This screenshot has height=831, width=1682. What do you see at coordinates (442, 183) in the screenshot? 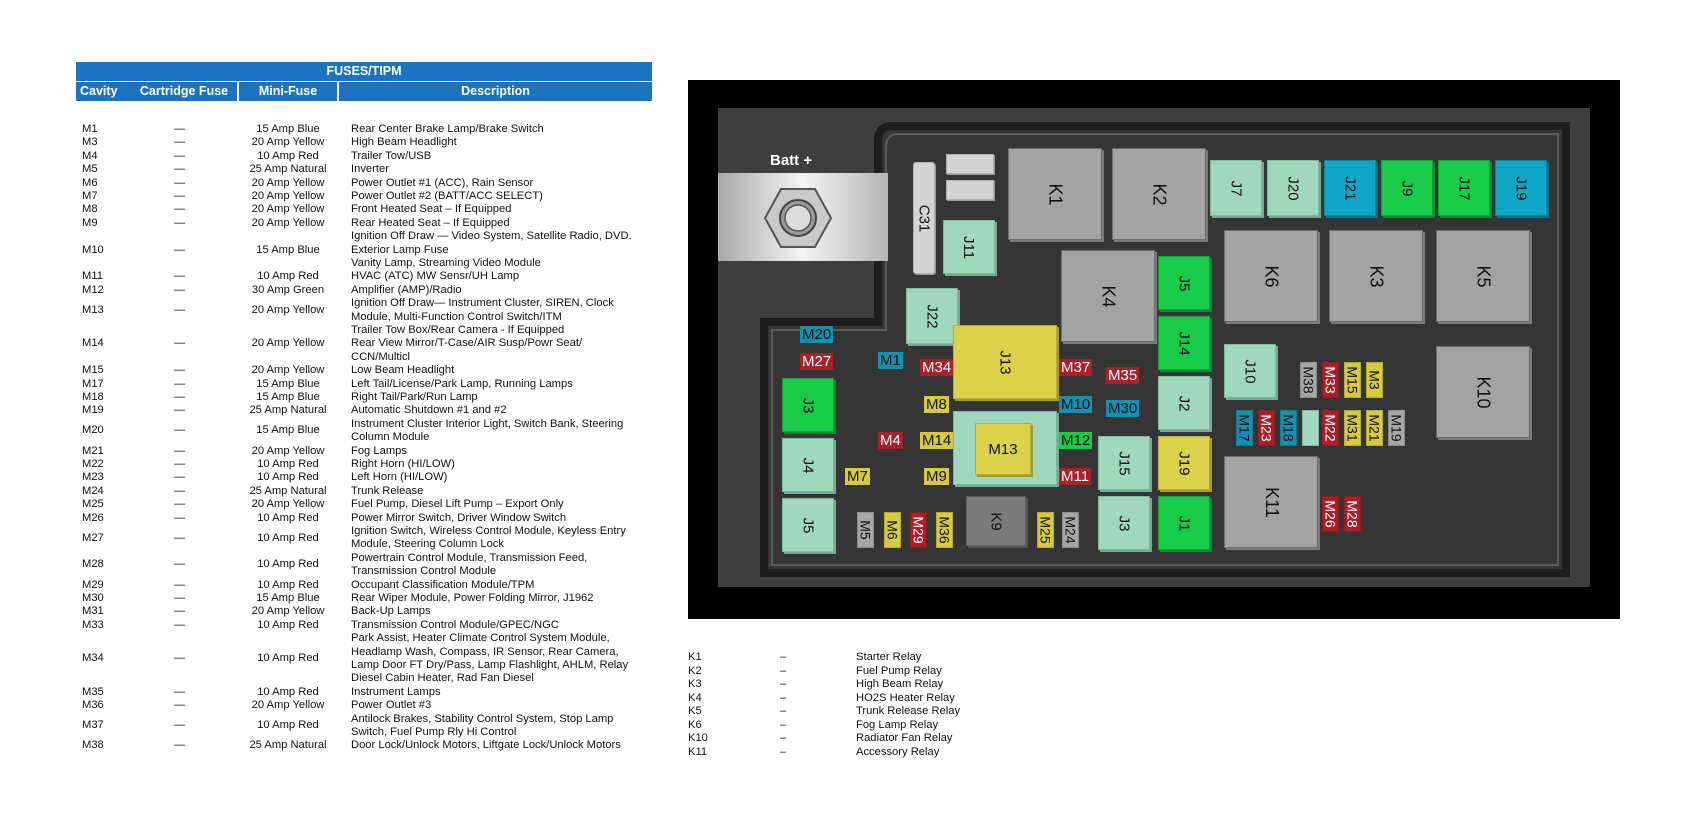
I see `fuse-description: Power Outlet #1 (ACC), Rain Sensor` at bounding box center [442, 183].